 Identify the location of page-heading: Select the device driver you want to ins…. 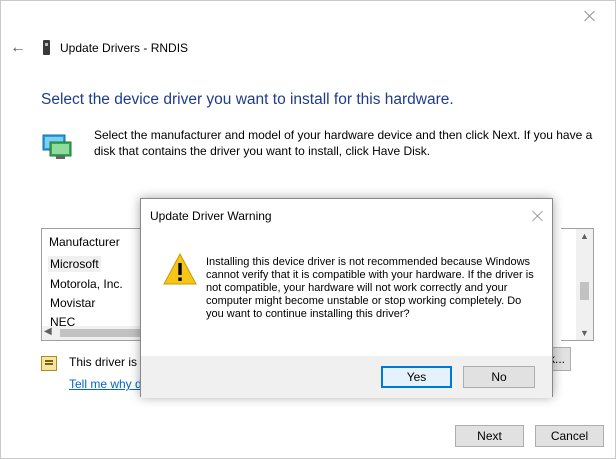
(247, 99).